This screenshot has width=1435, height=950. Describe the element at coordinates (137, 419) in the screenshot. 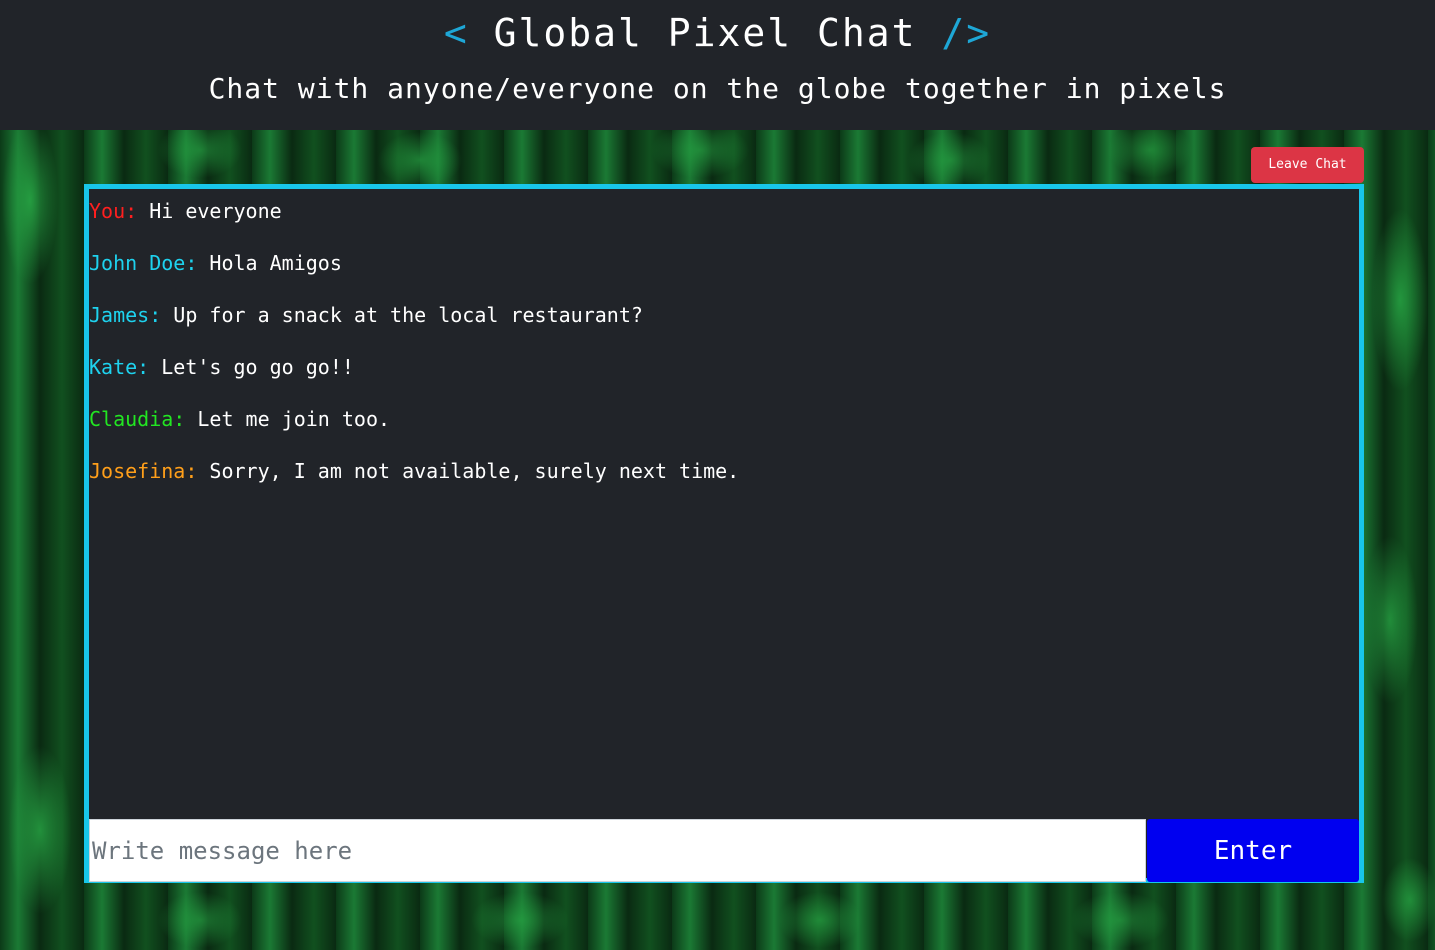

I see `message-sender: Claudia:` at that location.